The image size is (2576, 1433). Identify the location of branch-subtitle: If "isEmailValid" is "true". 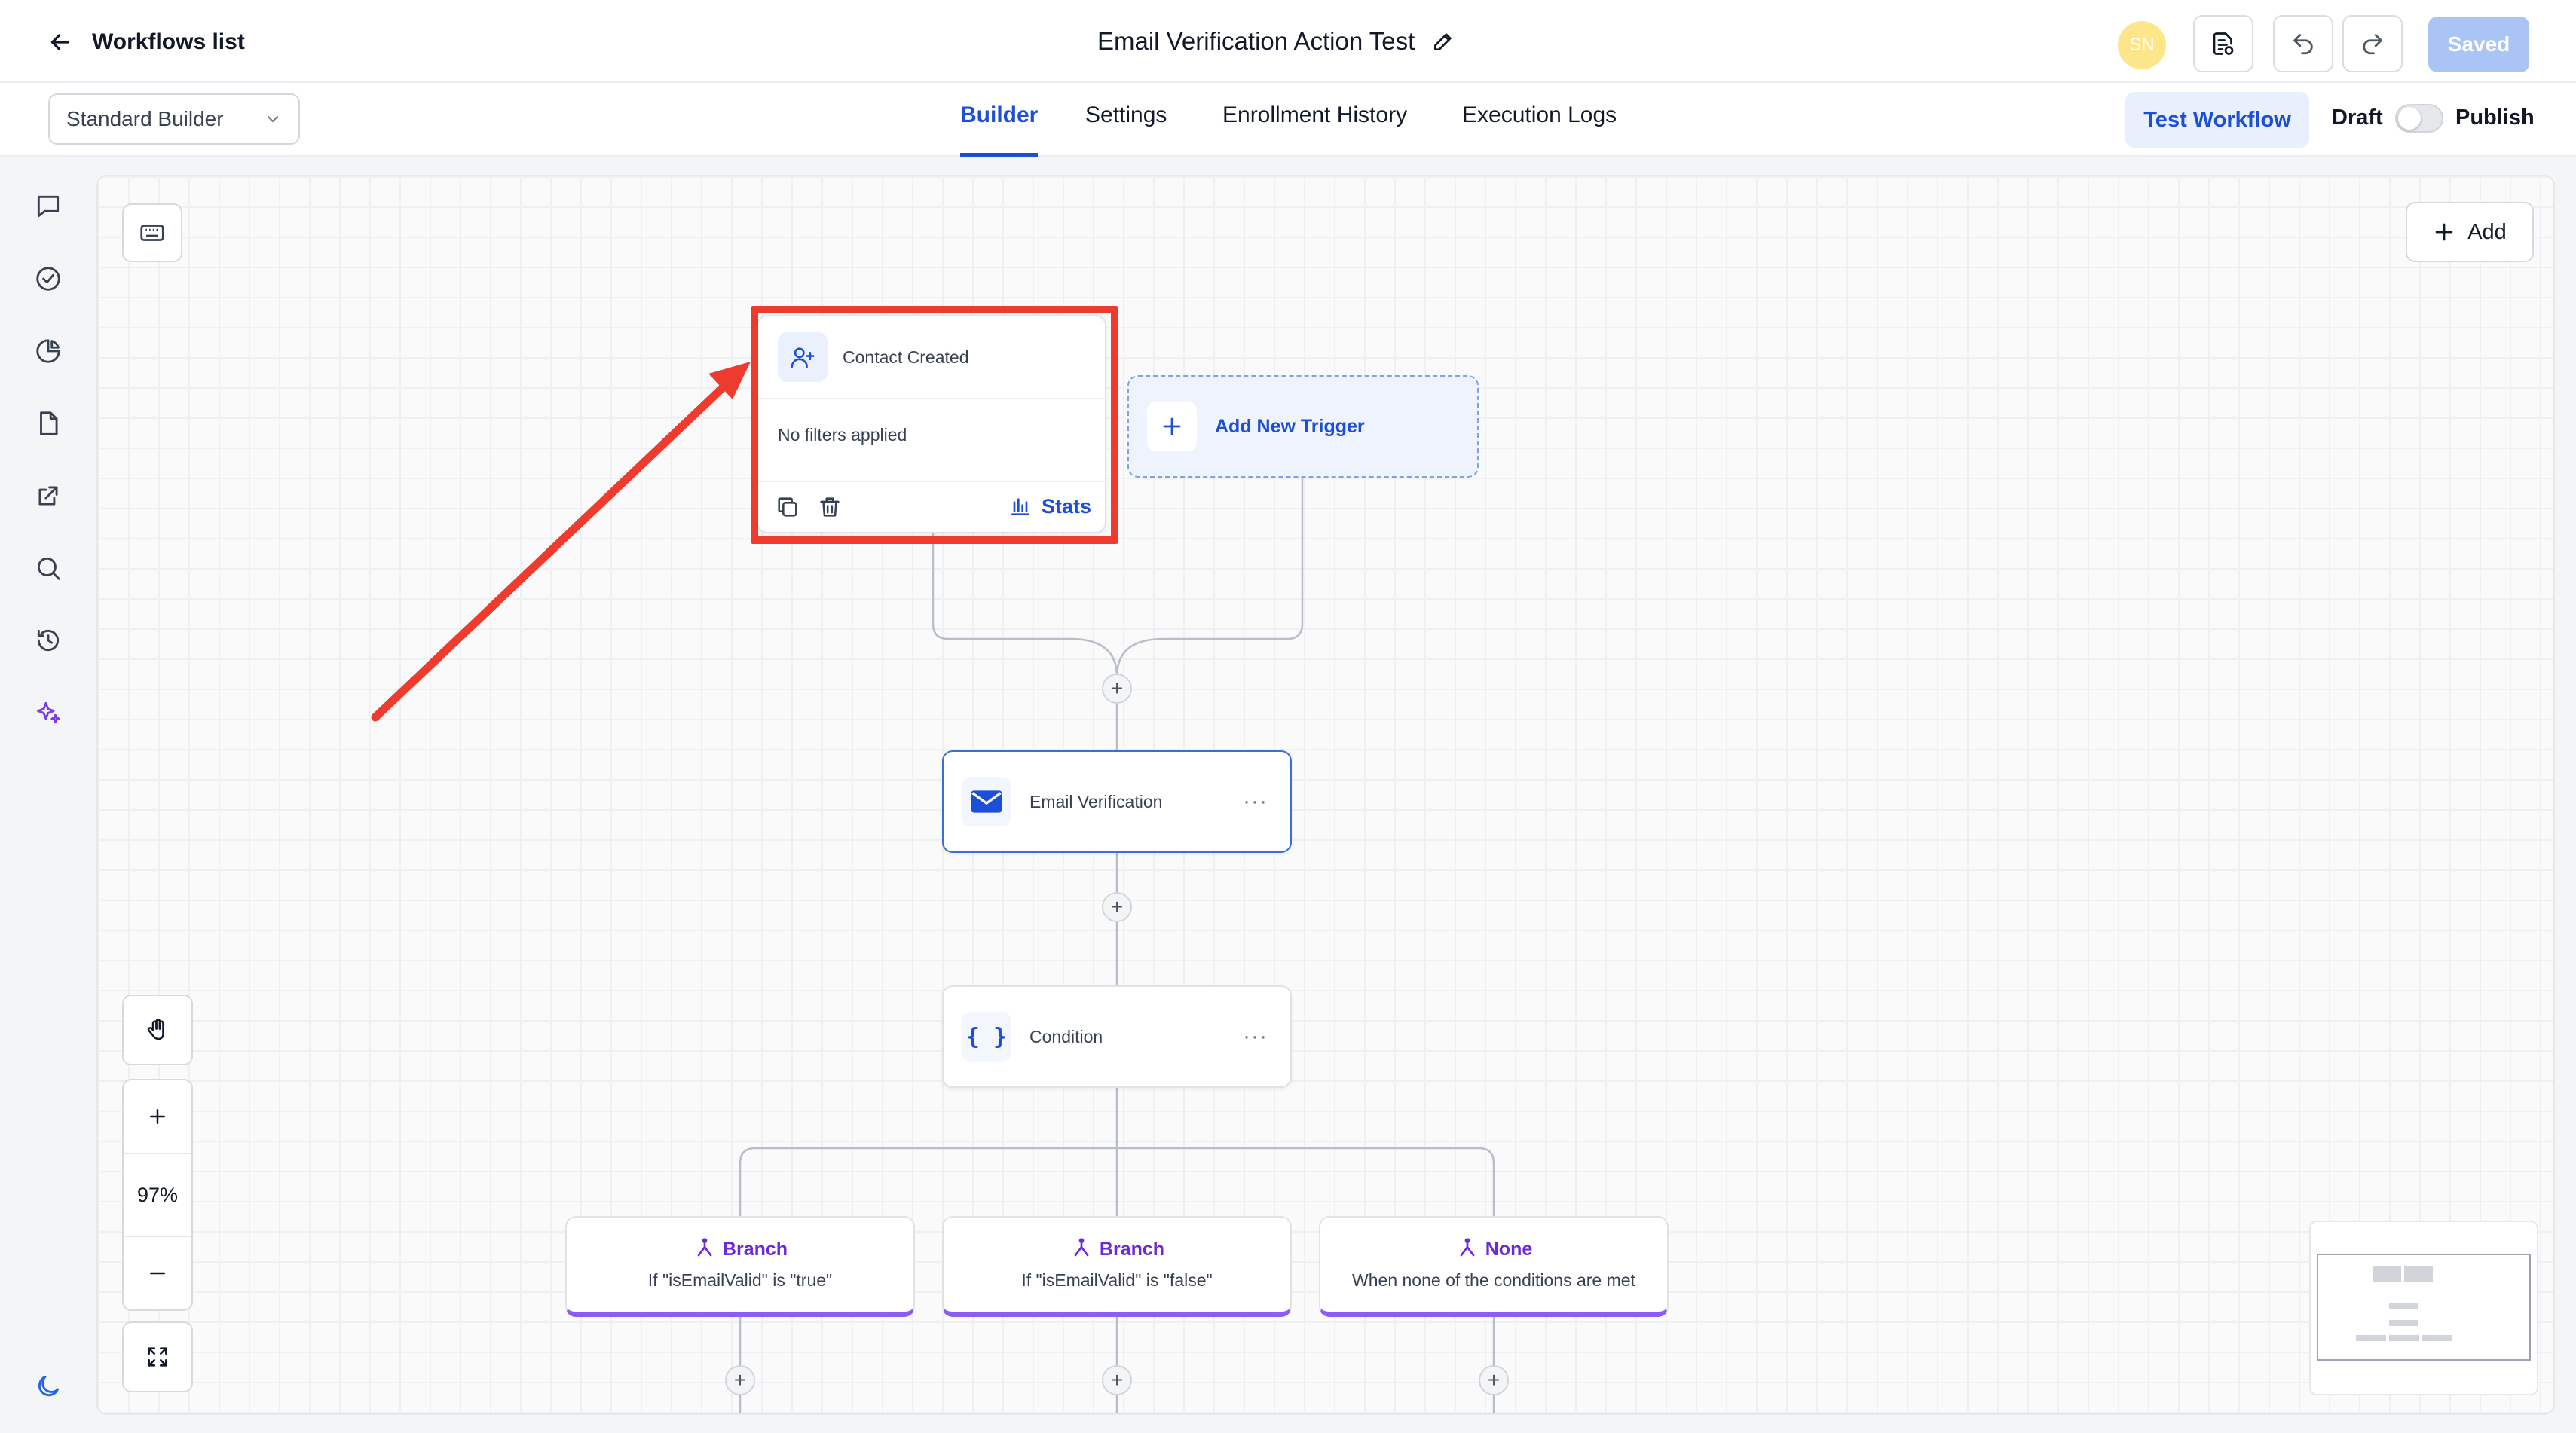
(740, 1280).